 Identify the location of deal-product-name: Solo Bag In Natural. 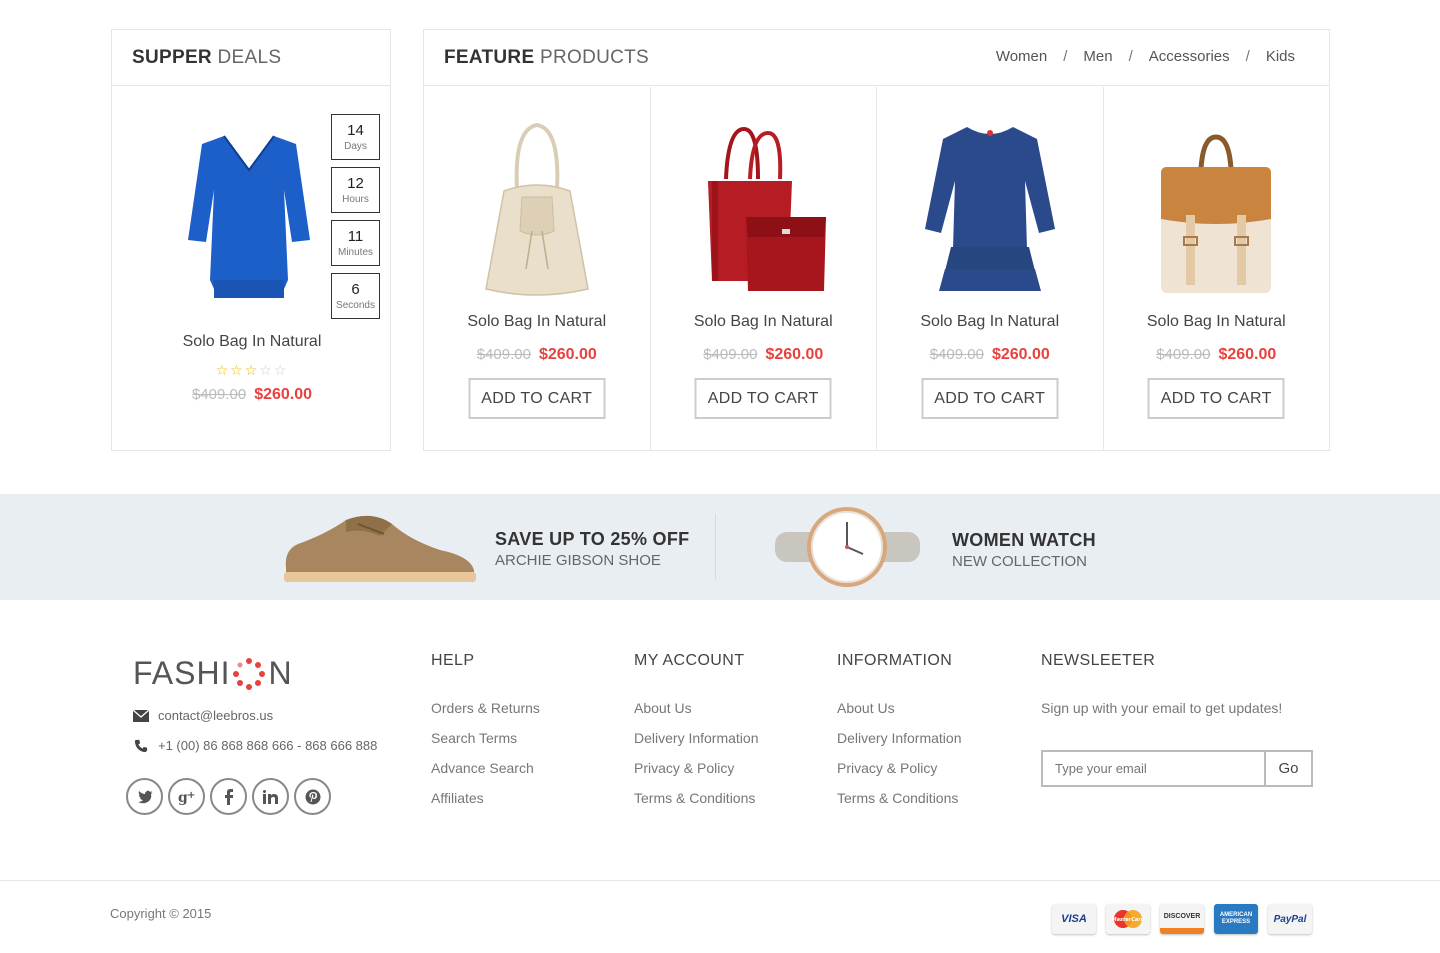
(252, 342).